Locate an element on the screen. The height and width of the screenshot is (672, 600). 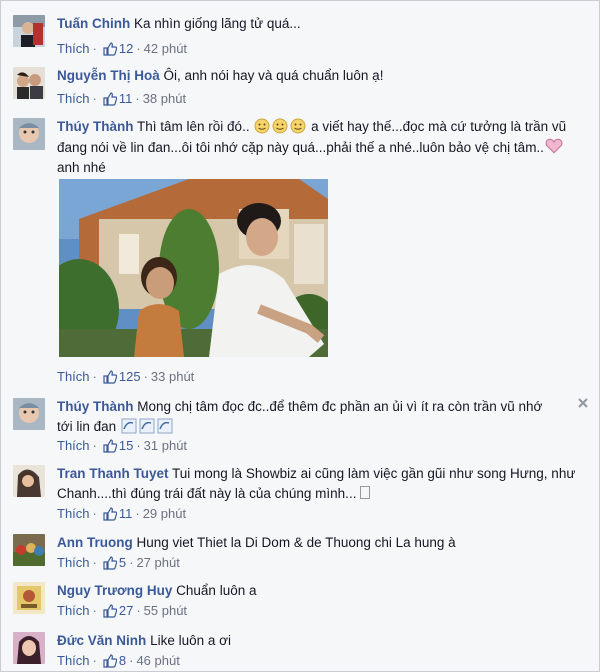
comment-time: 31 phút is located at coordinates (165, 445).